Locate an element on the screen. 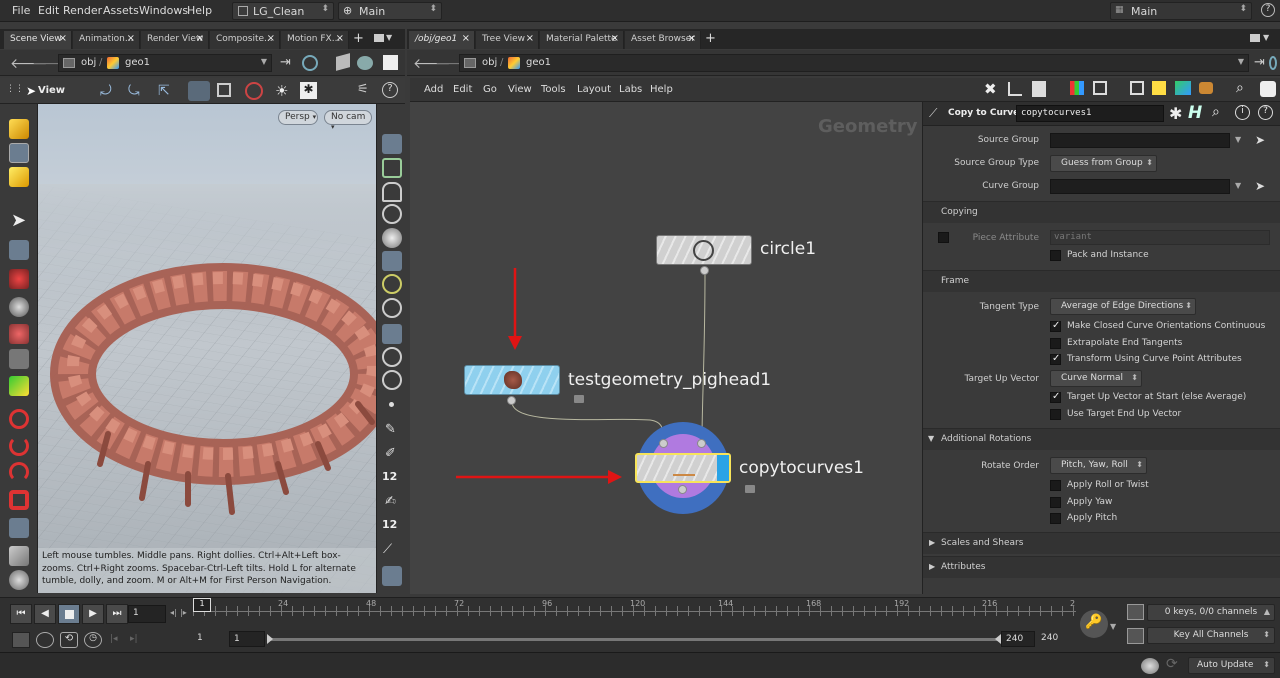 Image resolution: width=1280 pixels, height=678 pixels. range-end-input: 240 is located at coordinates (1018, 639).